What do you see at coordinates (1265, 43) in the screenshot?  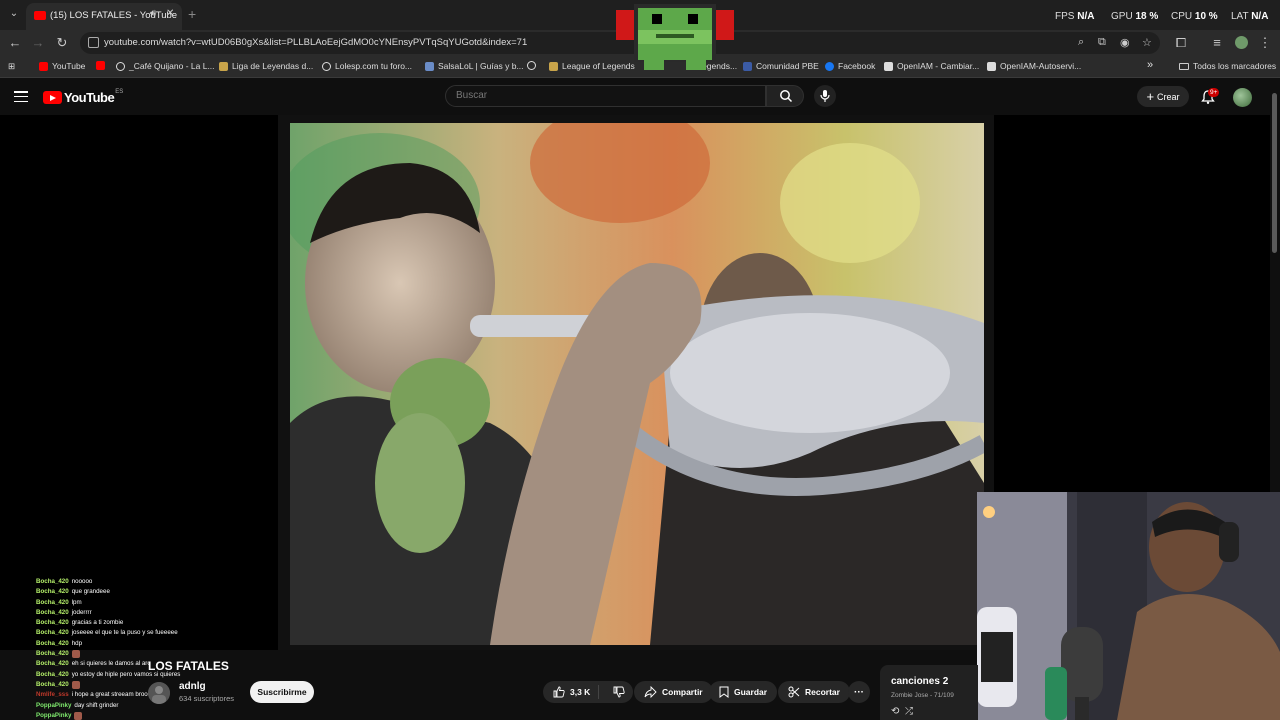 I see `browser-menu-icon: ⋮` at bounding box center [1265, 43].